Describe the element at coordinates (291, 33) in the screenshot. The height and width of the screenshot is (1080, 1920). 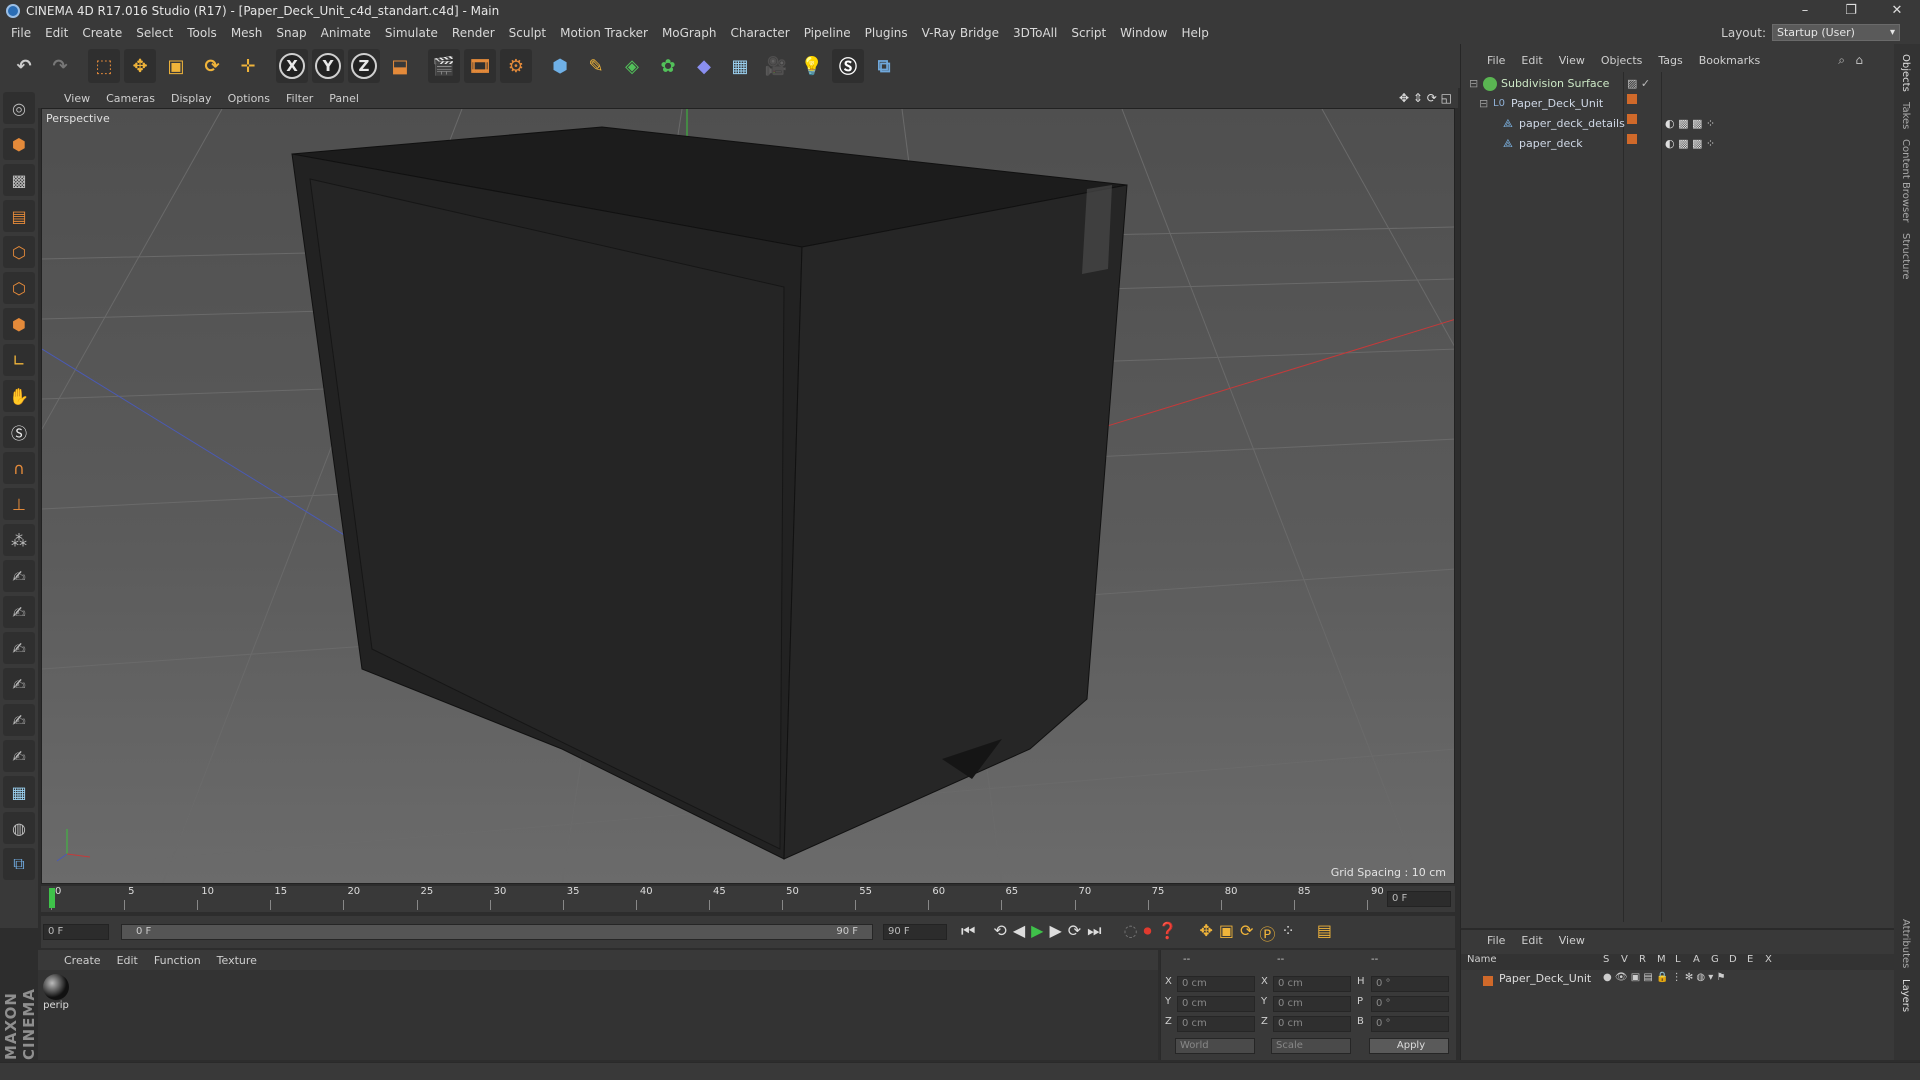
I see `menu-snap: Snap` at that location.